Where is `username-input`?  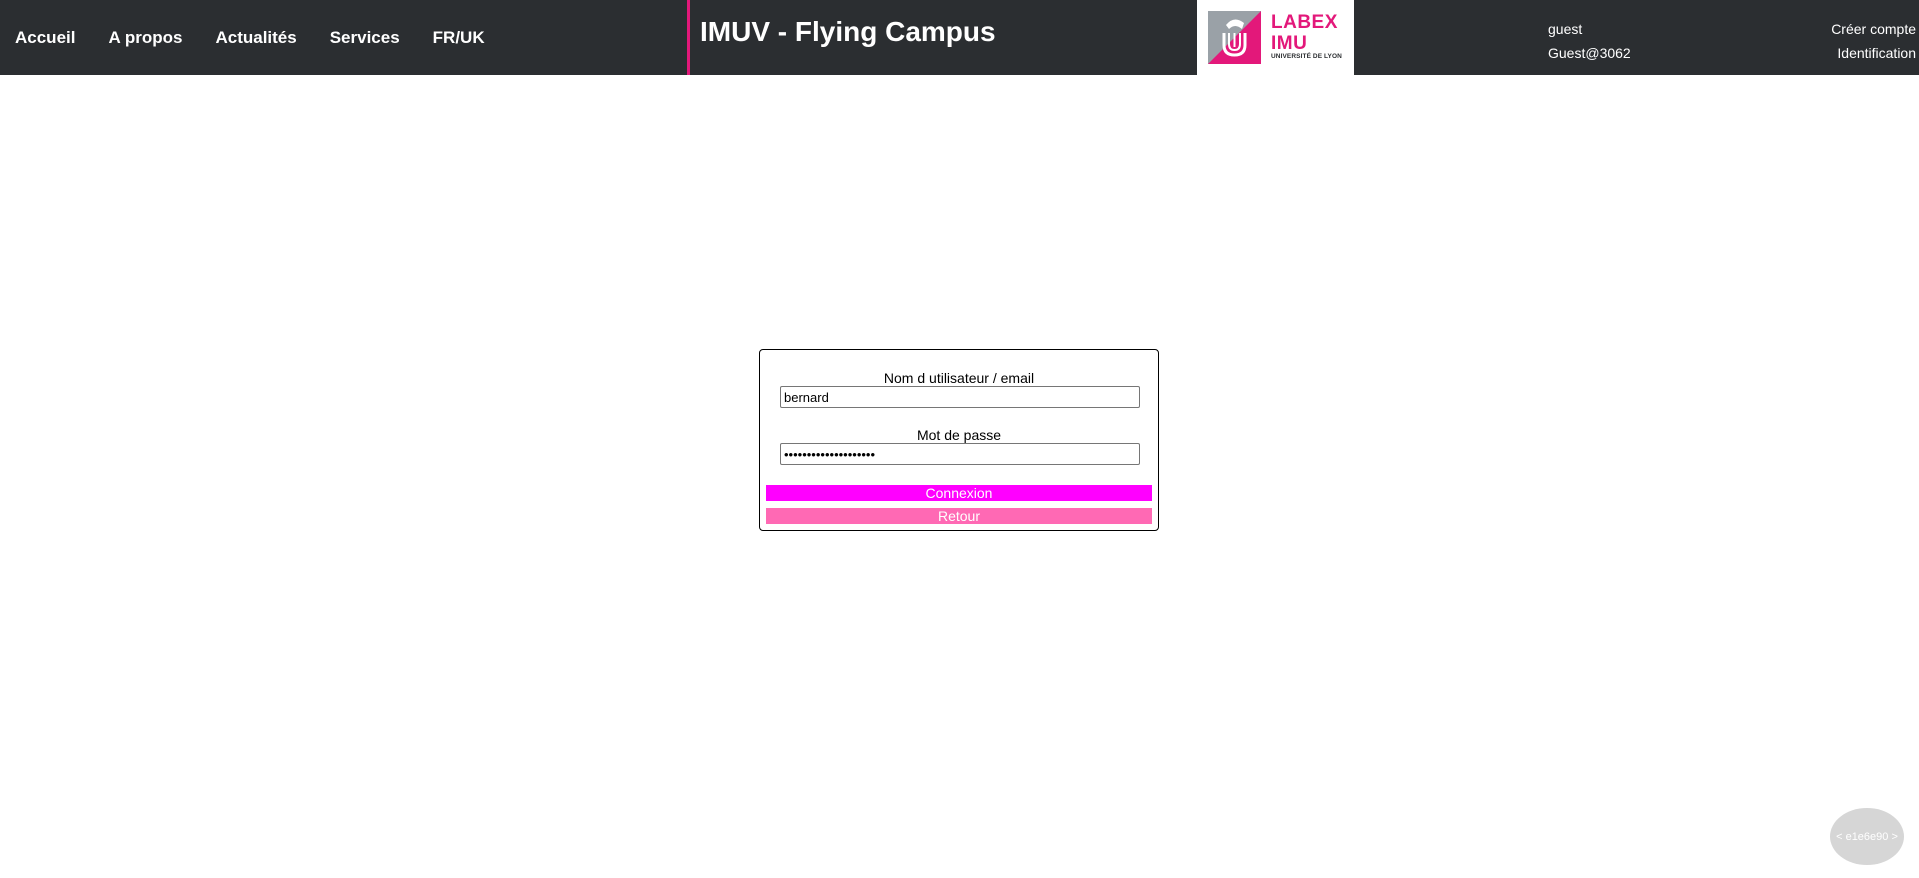 username-input is located at coordinates (960, 397).